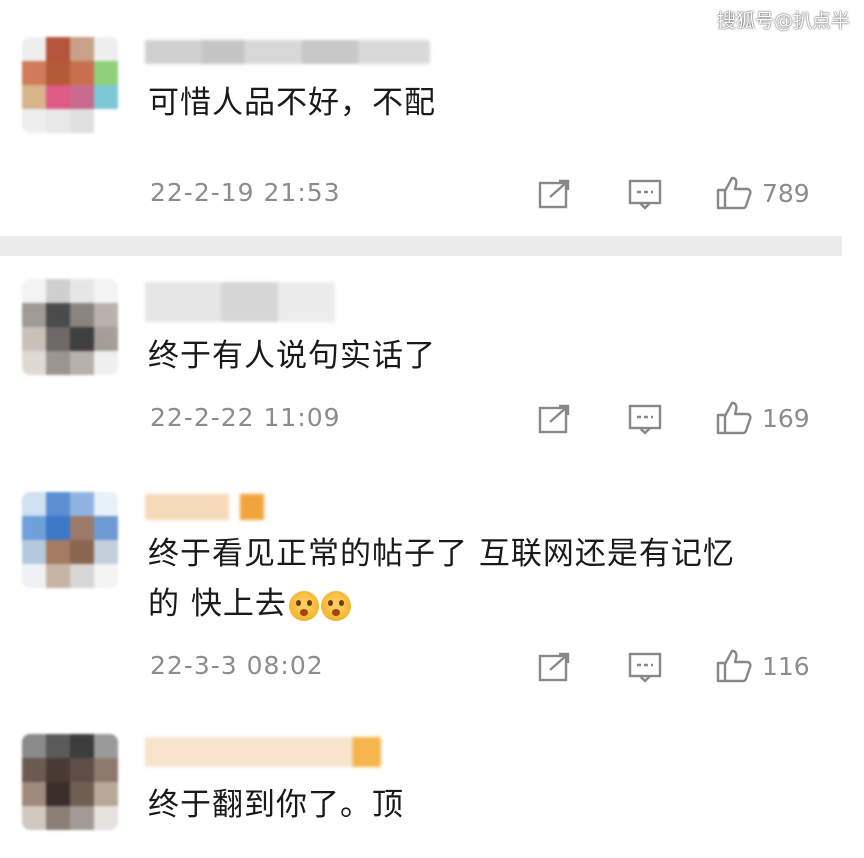  What do you see at coordinates (245, 417) in the screenshot?
I see `comment-timestamp: 22-2-22 11:09` at bounding box center [245, 417].